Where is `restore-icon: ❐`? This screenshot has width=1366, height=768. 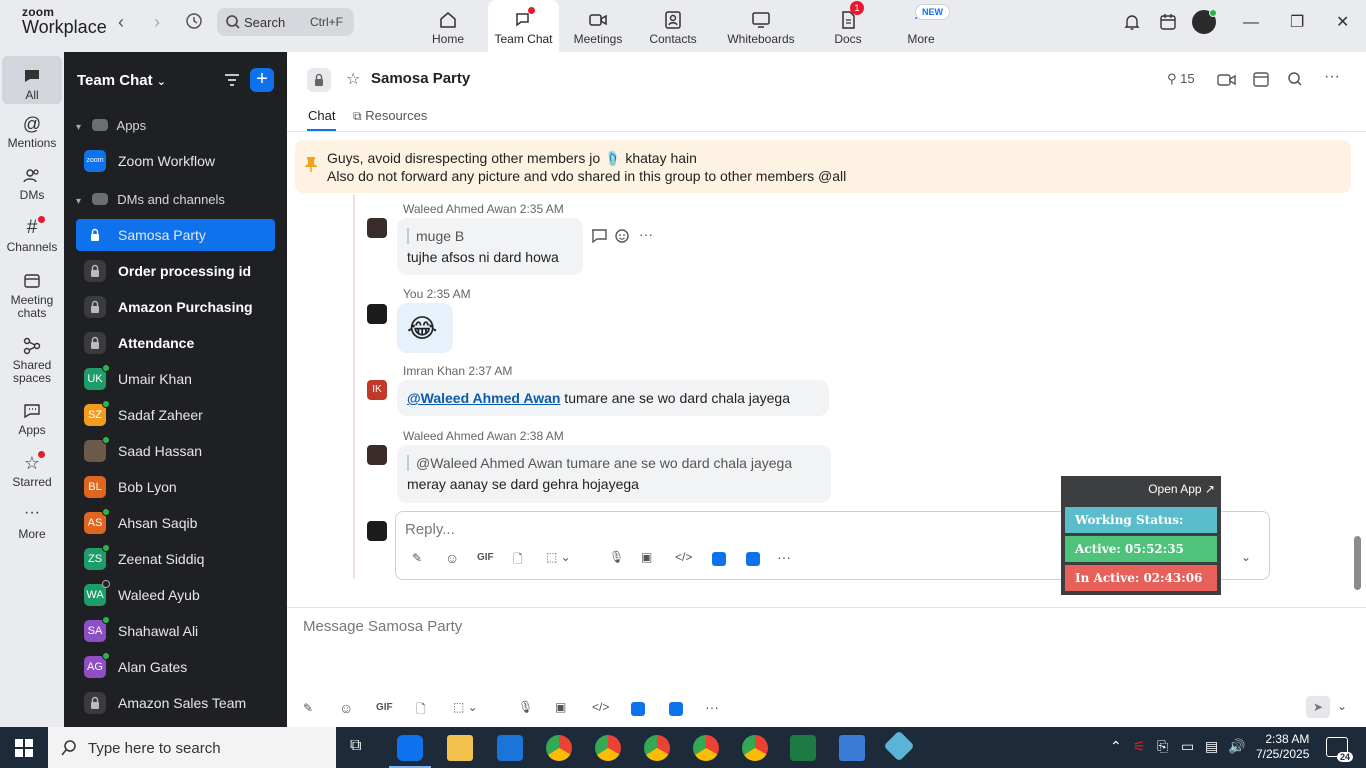
restore-icon: ❐ is located at coordinates (1297, 22).